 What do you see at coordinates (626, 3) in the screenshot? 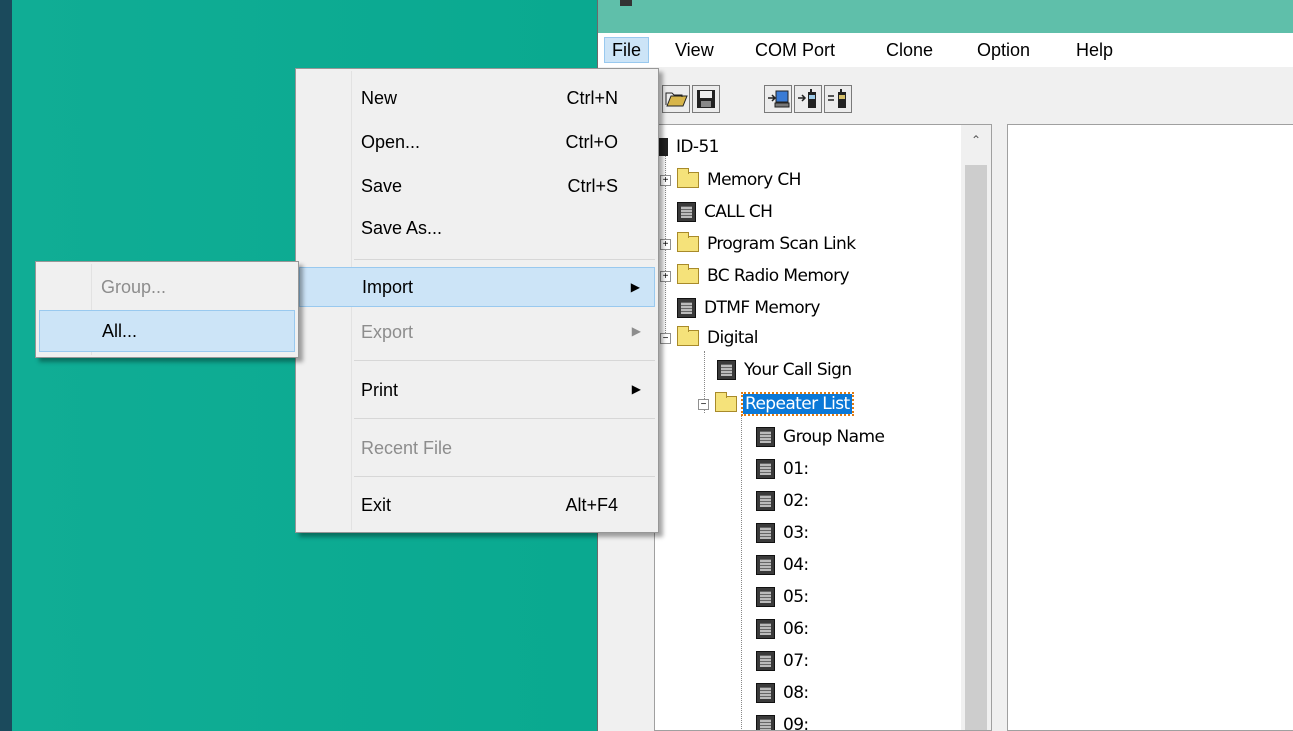
I see `app-icon` at bounding box center [626, 3].